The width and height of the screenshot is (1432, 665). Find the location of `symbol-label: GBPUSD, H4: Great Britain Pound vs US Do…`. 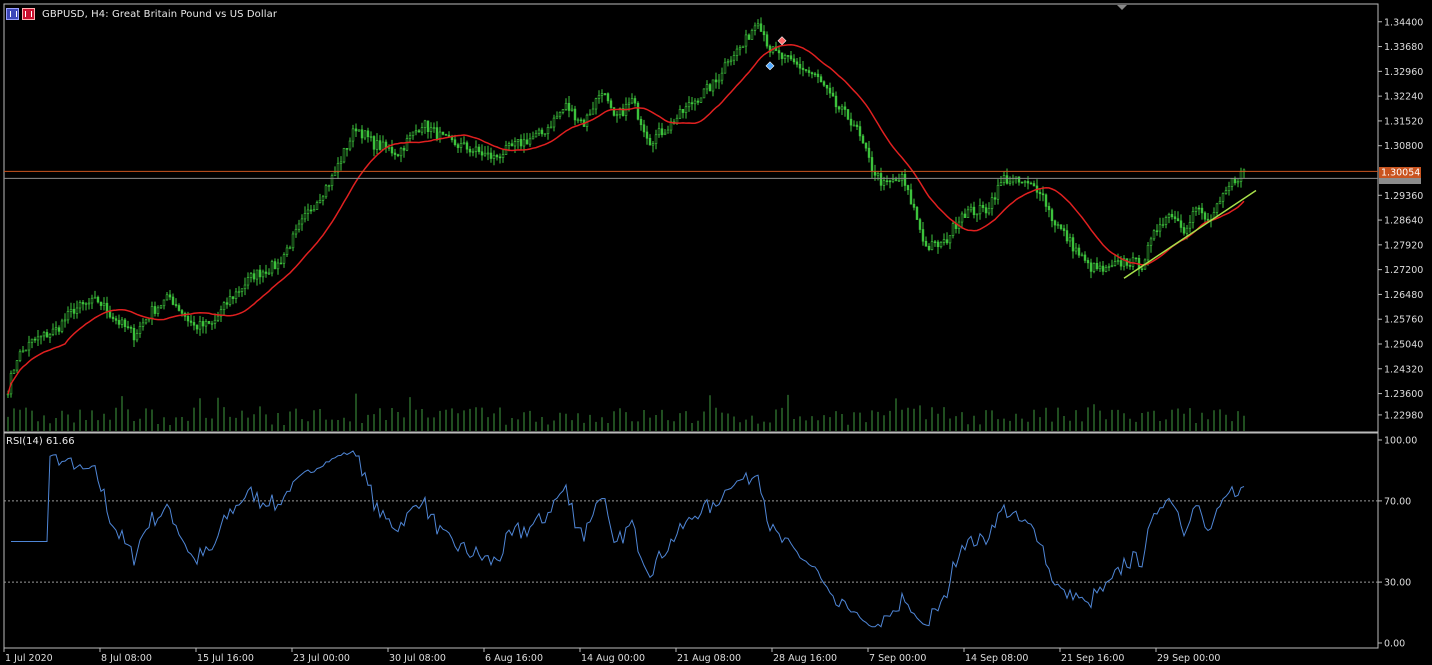

symbol-label: GBPUSD, H4: Great Britain Pound vs US Do… is located at coordinates (160, 14).